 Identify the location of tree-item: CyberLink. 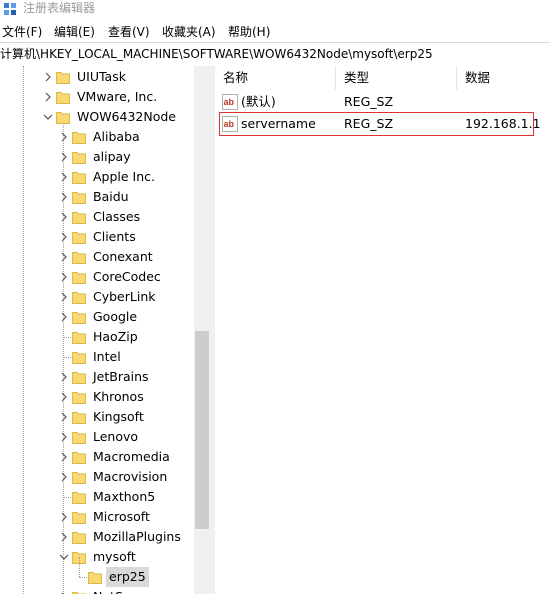
(105, 297).